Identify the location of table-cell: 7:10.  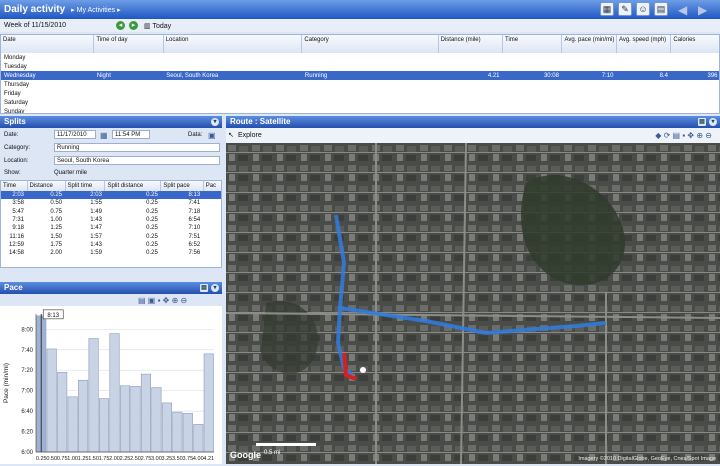
(589, 75).